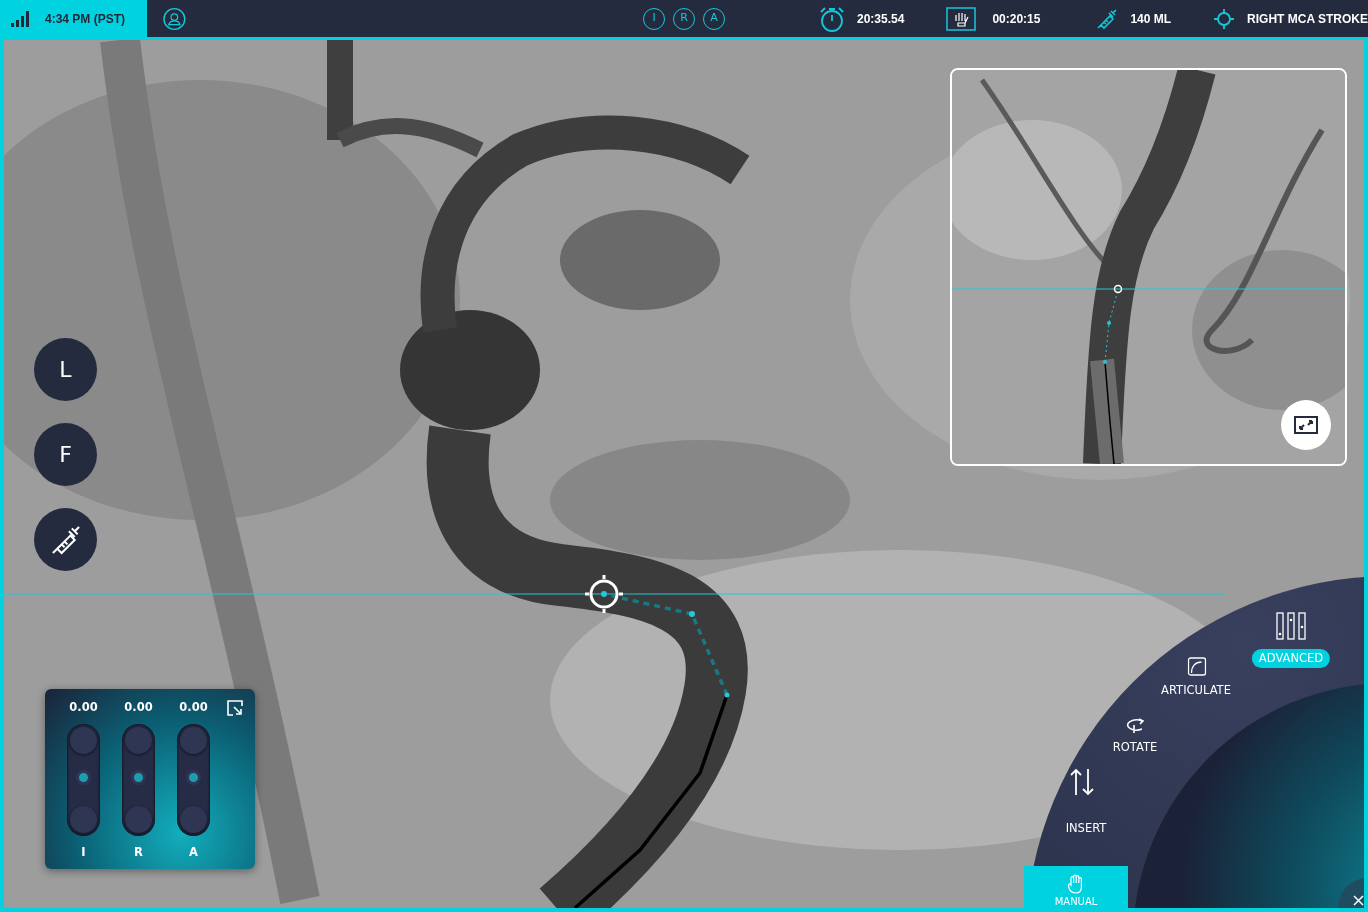 The image size is (1368, 912). I want to click on stat-value: RIGHT MCA STROKE, so click(1307, 19).